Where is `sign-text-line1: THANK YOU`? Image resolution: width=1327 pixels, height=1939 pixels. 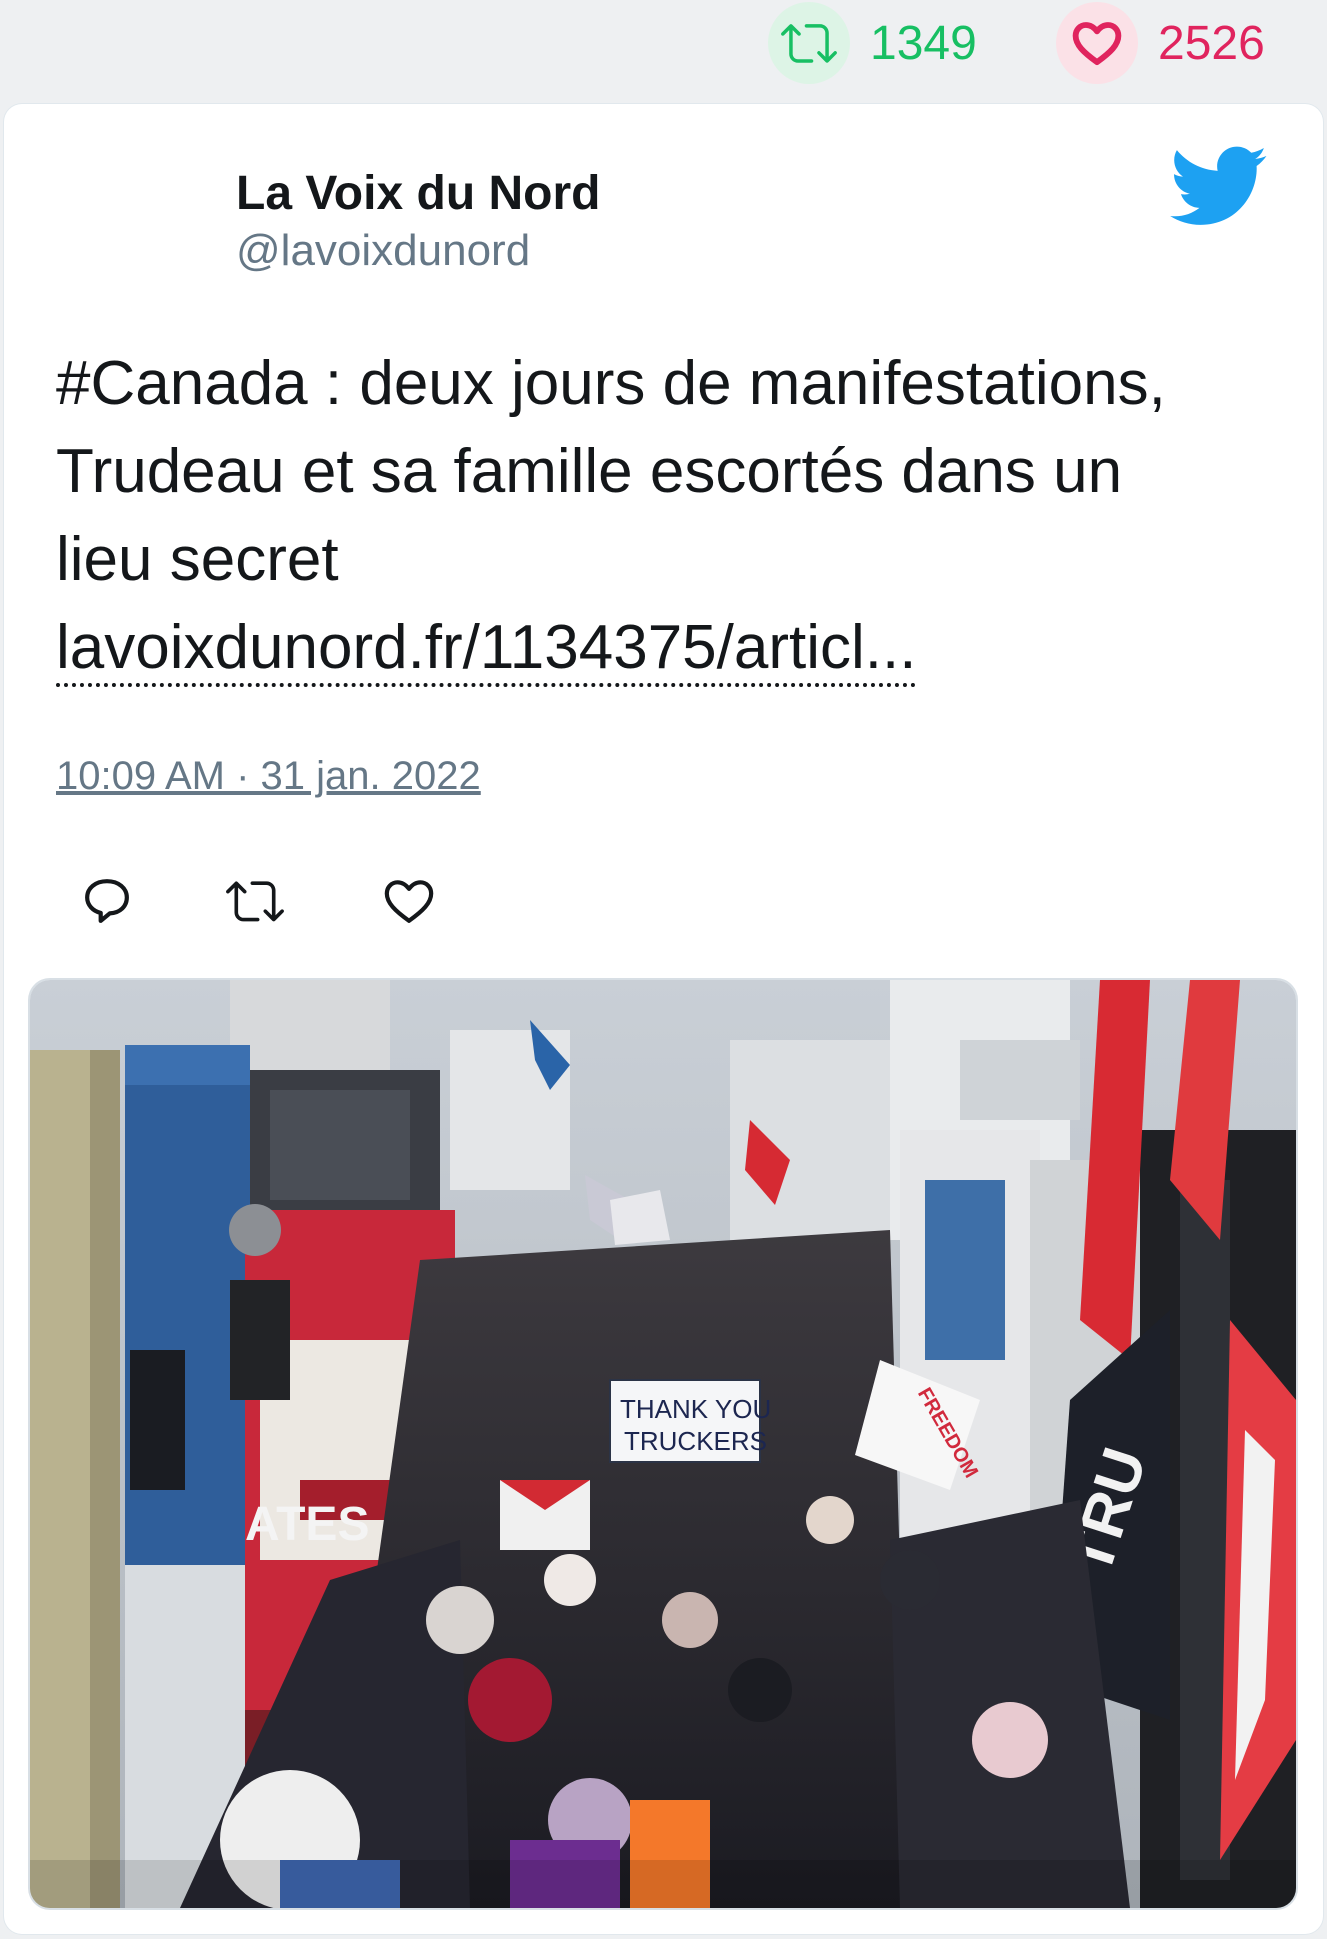 sign-text-line1: THANK YOU is located at coordinates (695, 1409).